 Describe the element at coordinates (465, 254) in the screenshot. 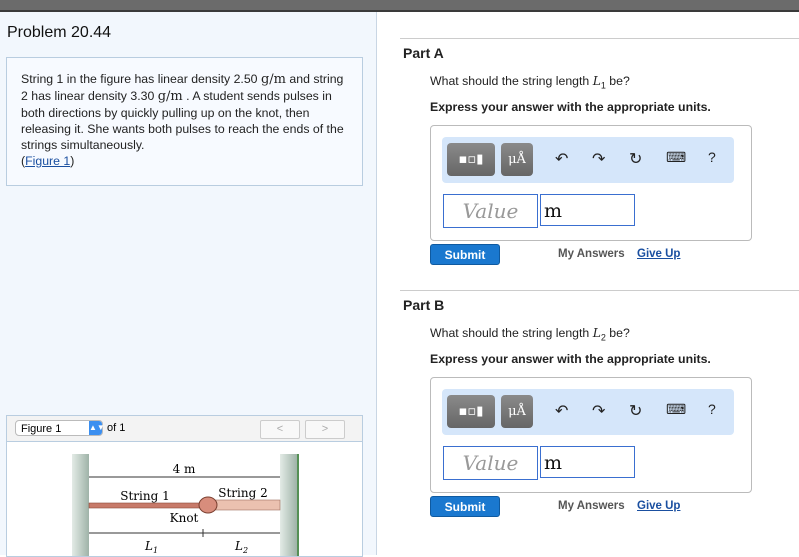

I see `part-a-submit-button: Submit` at that location.